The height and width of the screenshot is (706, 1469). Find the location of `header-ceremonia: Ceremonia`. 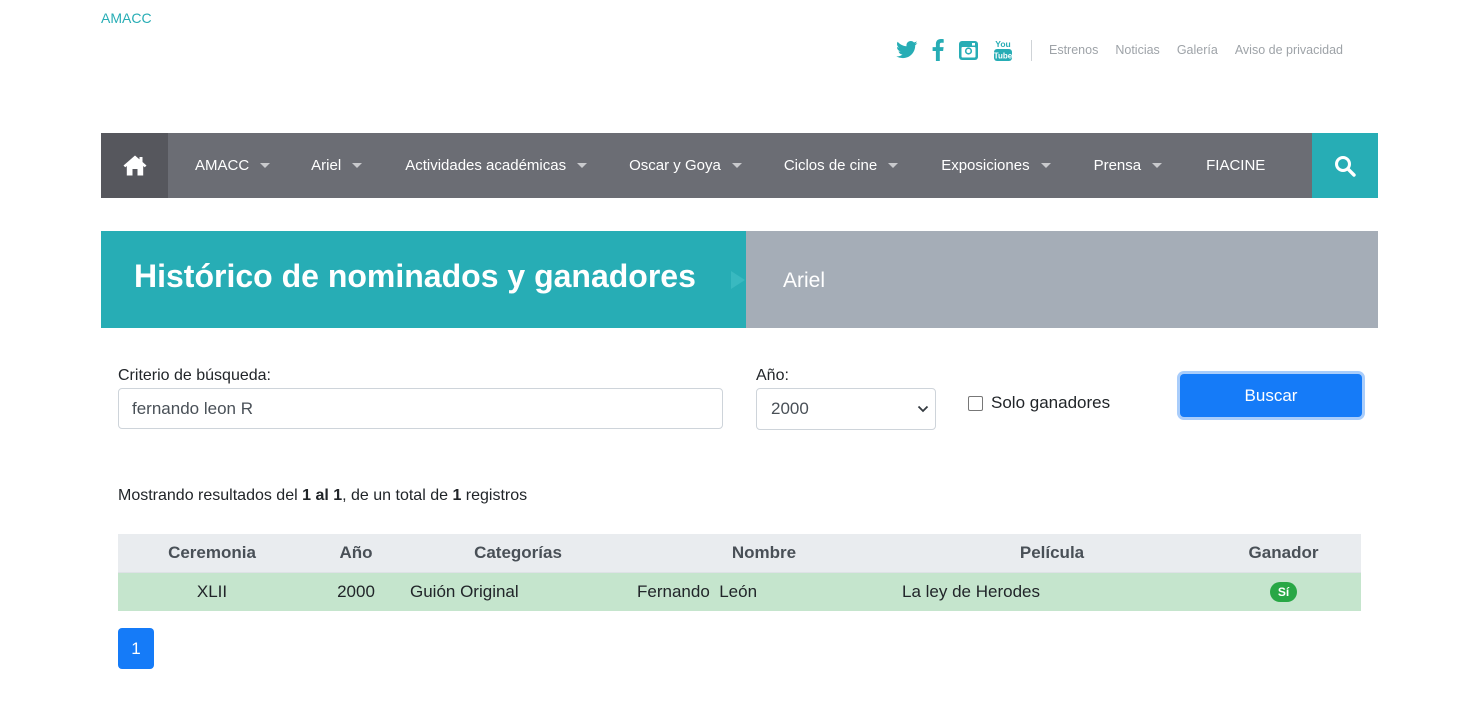

header-ceremonia: Ceremonia is located at coordinates (212, 552).